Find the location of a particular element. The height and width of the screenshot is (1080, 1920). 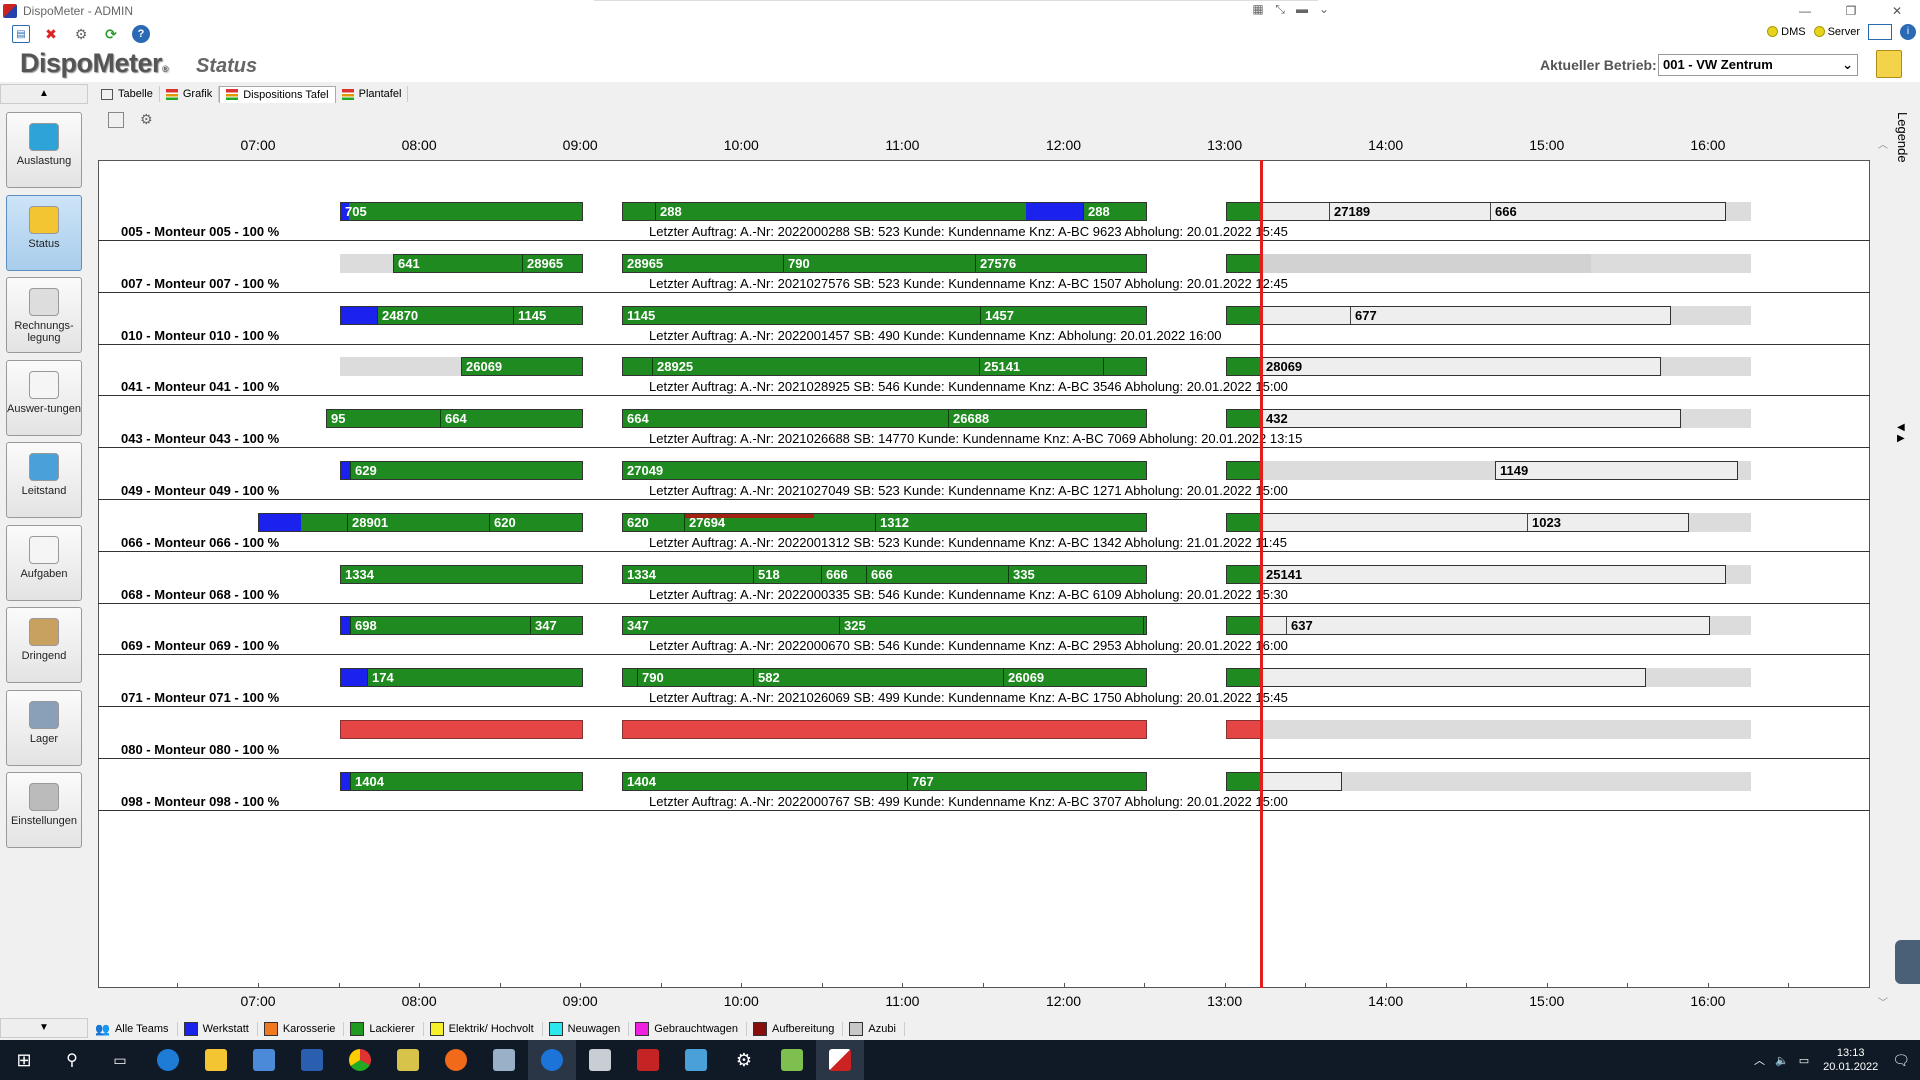

schedule-bar: 629 is located at coordinates (461, 470).